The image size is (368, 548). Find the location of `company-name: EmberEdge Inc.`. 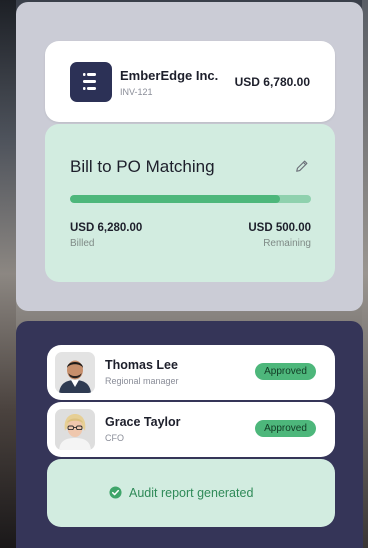

company-name: EmberEdge Inc. is located at coordinates (169, 75).